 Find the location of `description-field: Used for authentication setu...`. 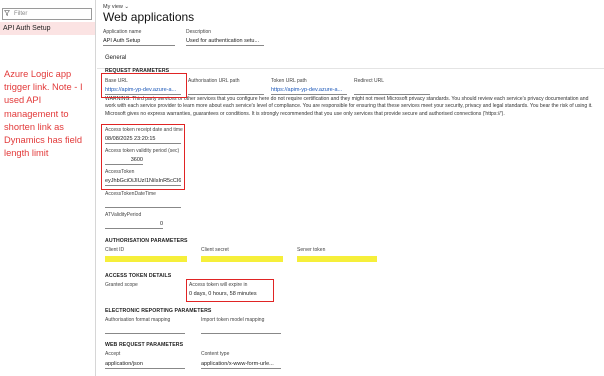

description-field: Used for authentication setu... is located at coordinates (225, 41).